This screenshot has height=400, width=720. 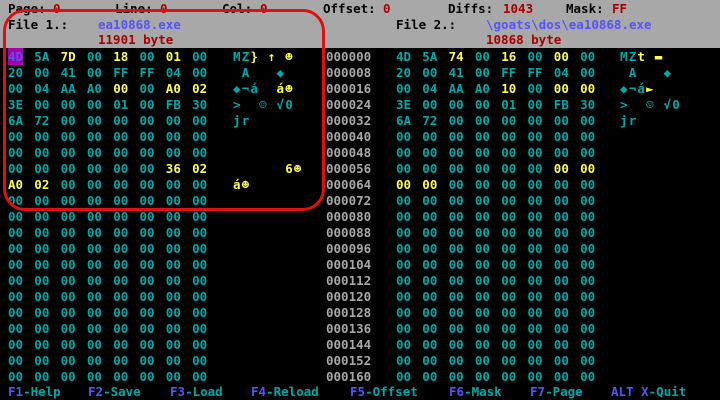 I want to click on fkey-f6: F6-Mask, so click(x=475, y=391).